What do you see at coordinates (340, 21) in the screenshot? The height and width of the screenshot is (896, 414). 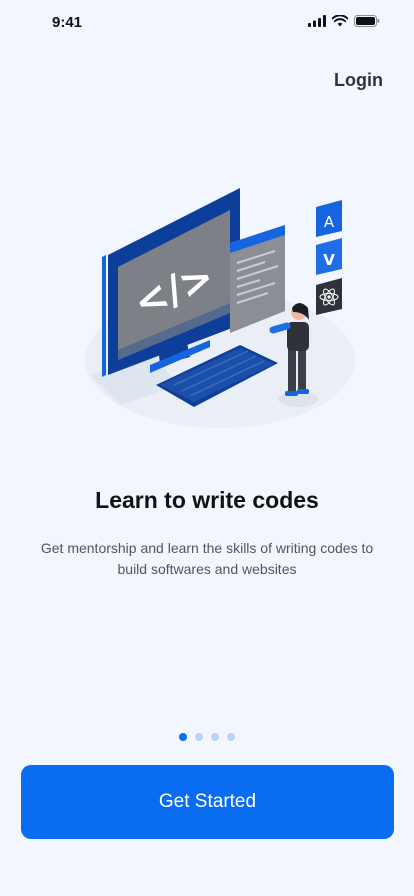 I see `wifi-icon` at bounding box center [340, 21].